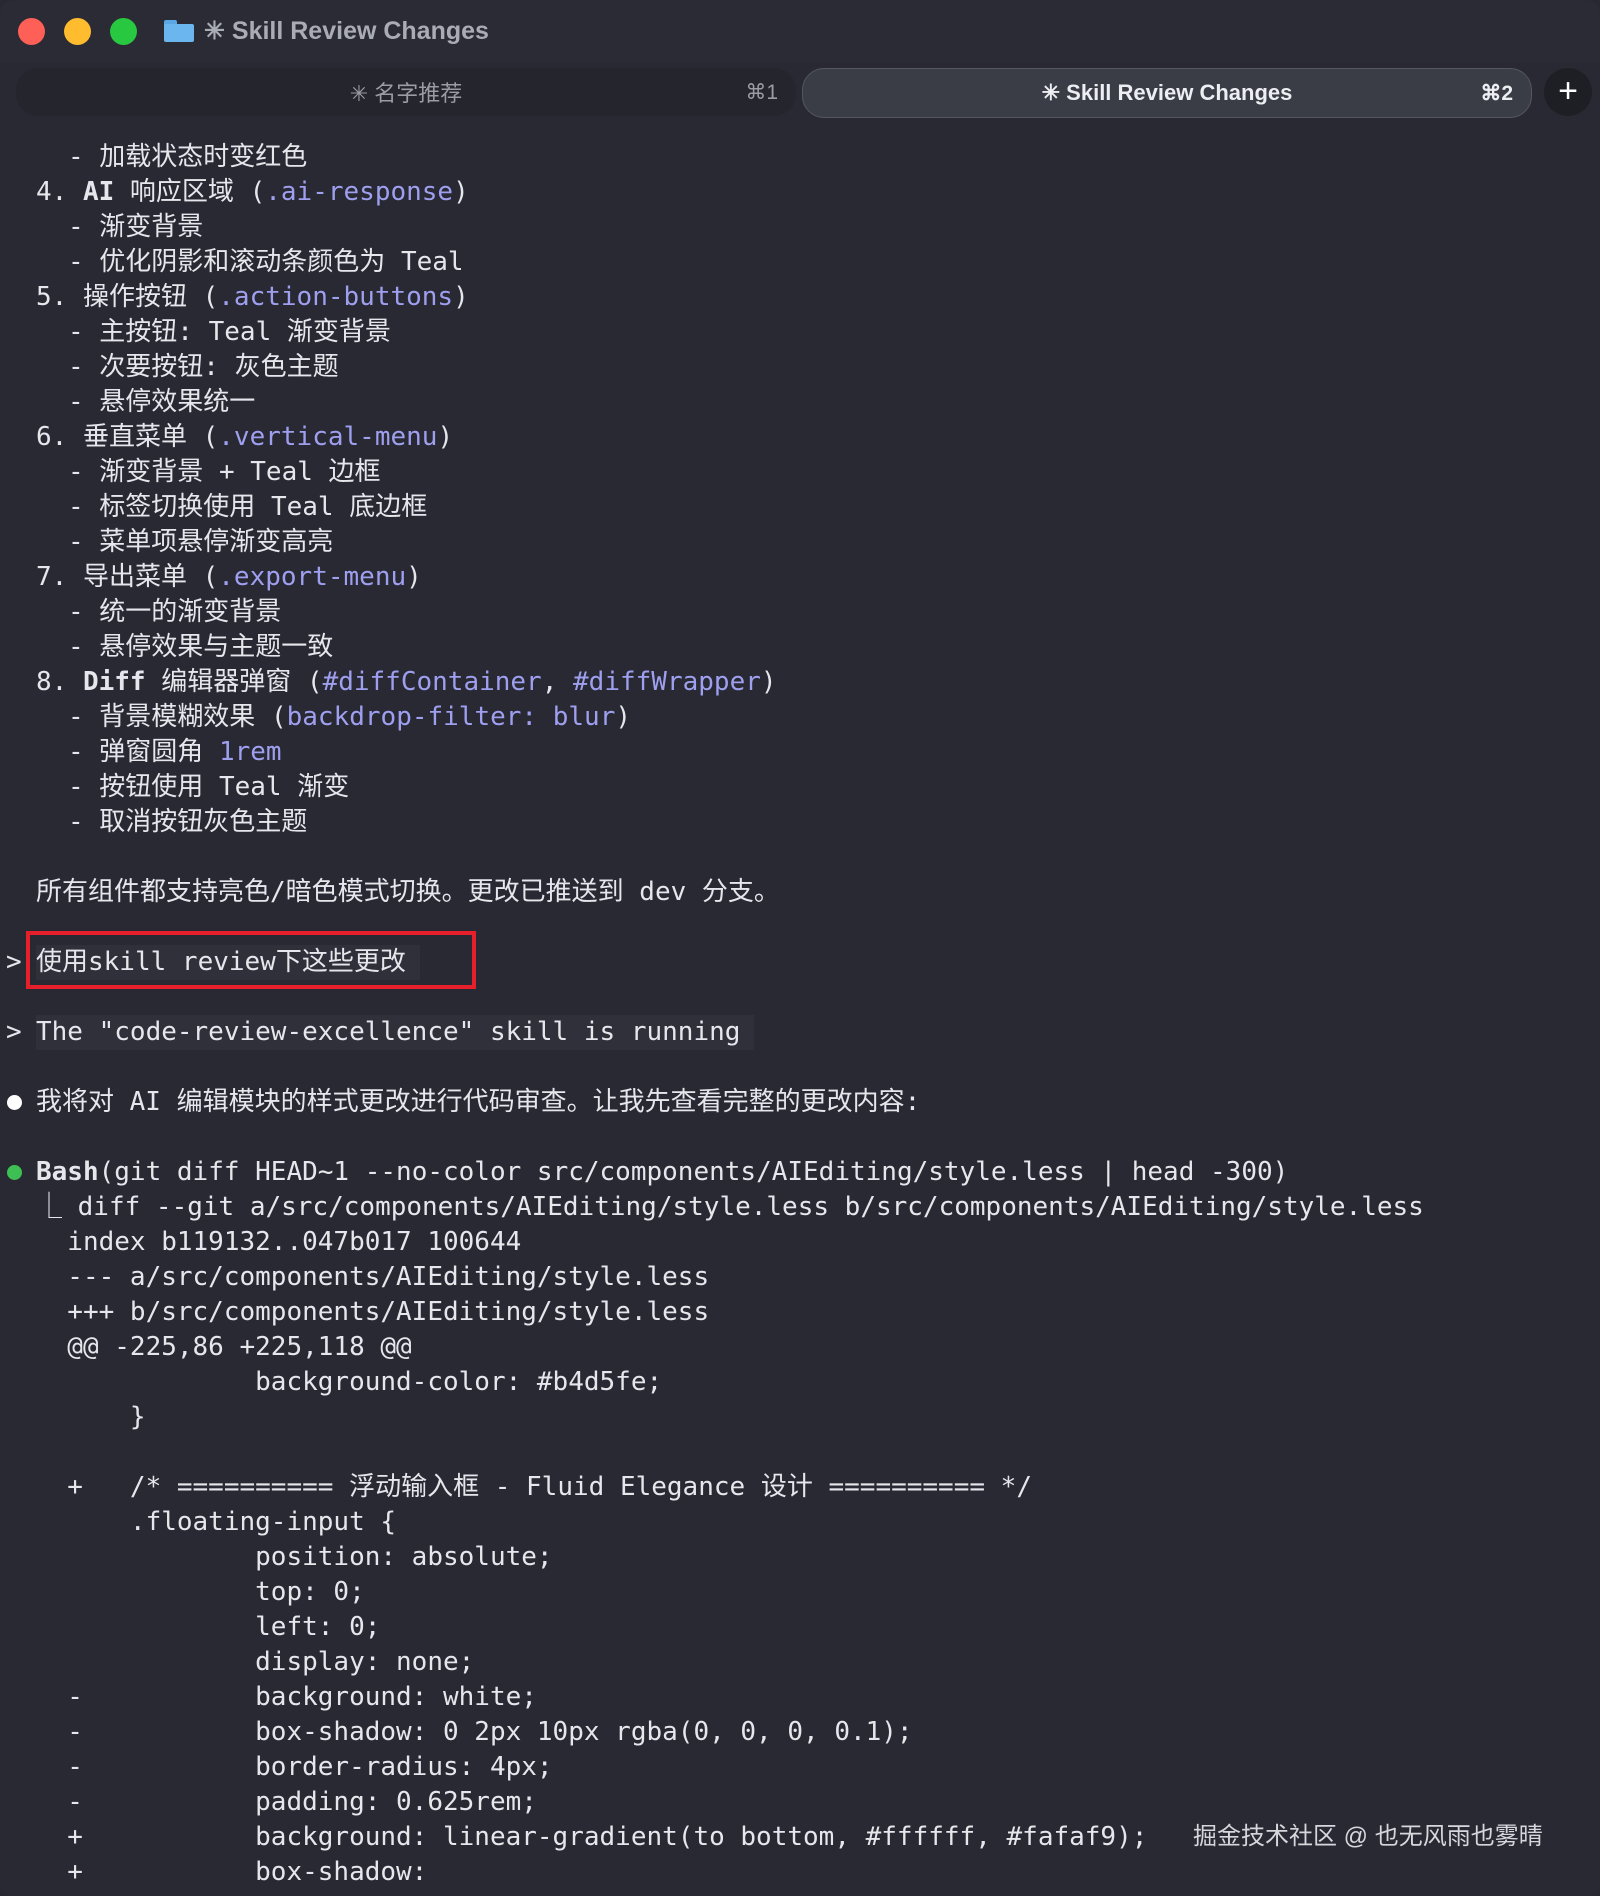 The height and width of the screenshot is (1896, 1600). I want to click on diff-line: - background: white;, so click(286, 1697).